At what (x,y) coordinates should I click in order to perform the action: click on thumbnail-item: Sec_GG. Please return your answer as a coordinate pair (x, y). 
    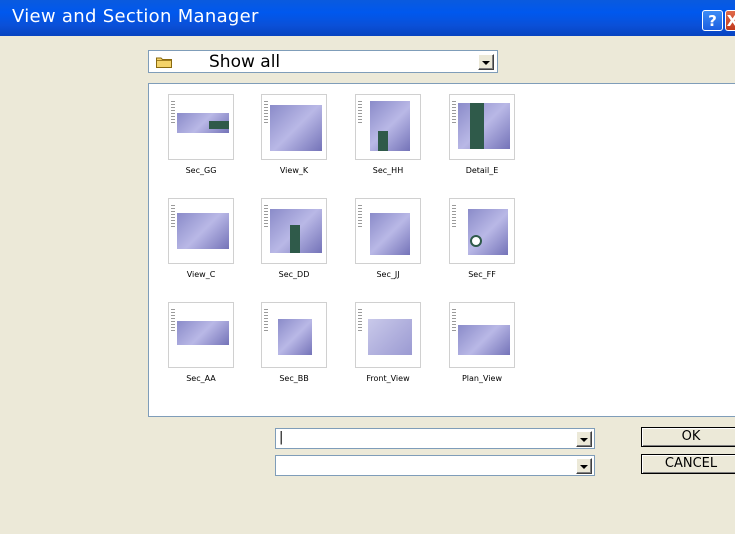
    Looking at the image, I should click on (201, 136).